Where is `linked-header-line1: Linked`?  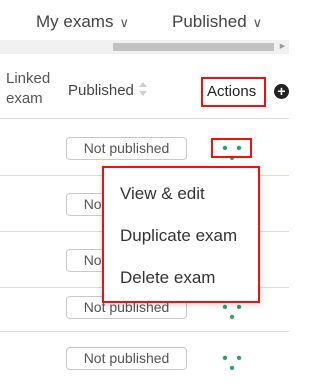
linked-header-line1: Linked is located at coordinates (28, 78).